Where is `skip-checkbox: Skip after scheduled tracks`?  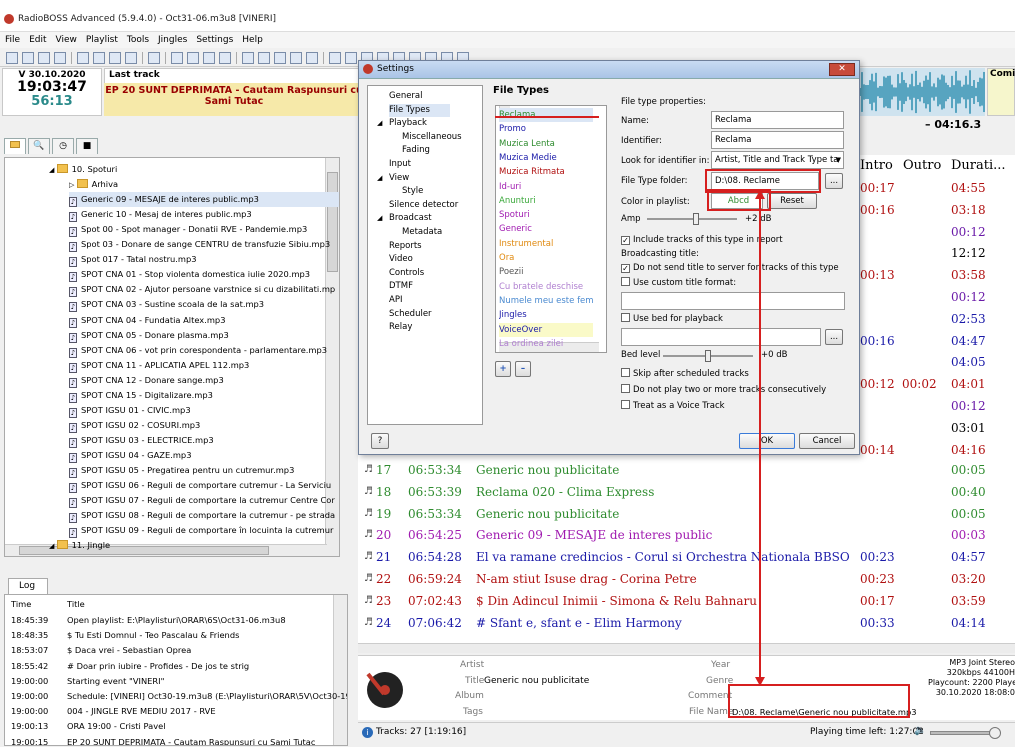
skip-checkbox: Skip after scheduled tracks is located at coordinates (685, 374).